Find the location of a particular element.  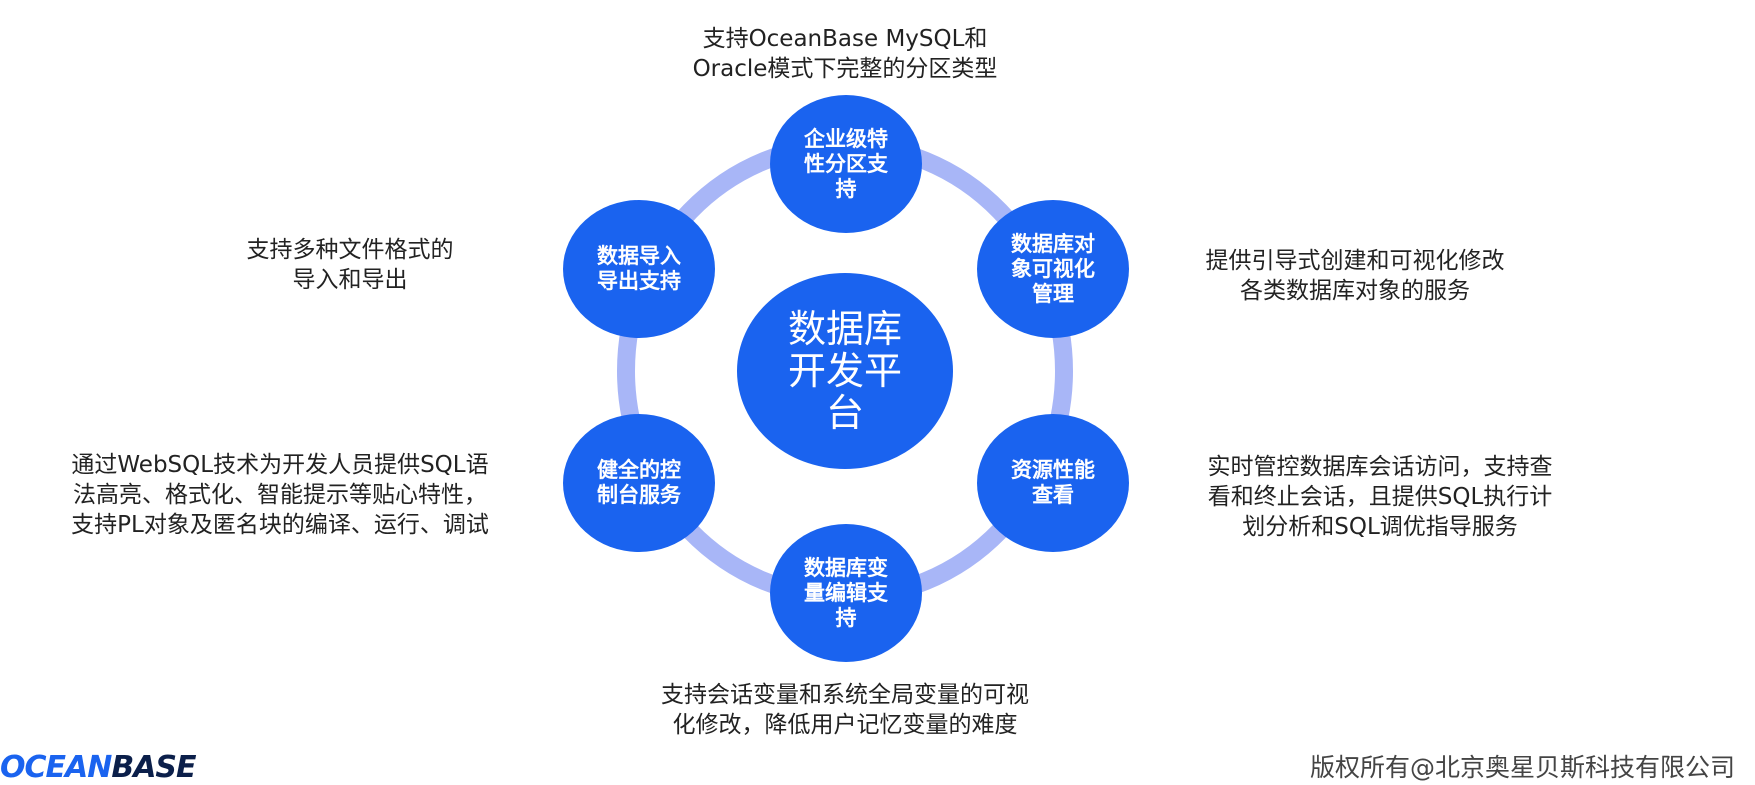

node-import-export-label: 数据导入 导出支持 is located at coordinates (639, 268).